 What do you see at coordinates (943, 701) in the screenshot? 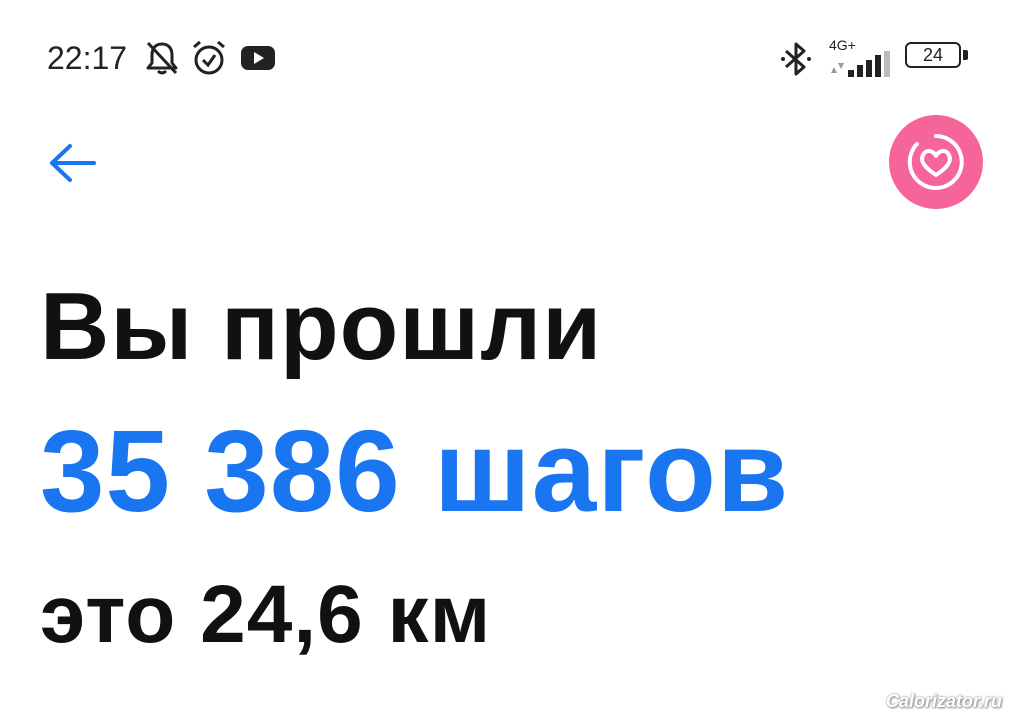
I see `watermark: Calorizator.ru` at bounding box center [943, 701].